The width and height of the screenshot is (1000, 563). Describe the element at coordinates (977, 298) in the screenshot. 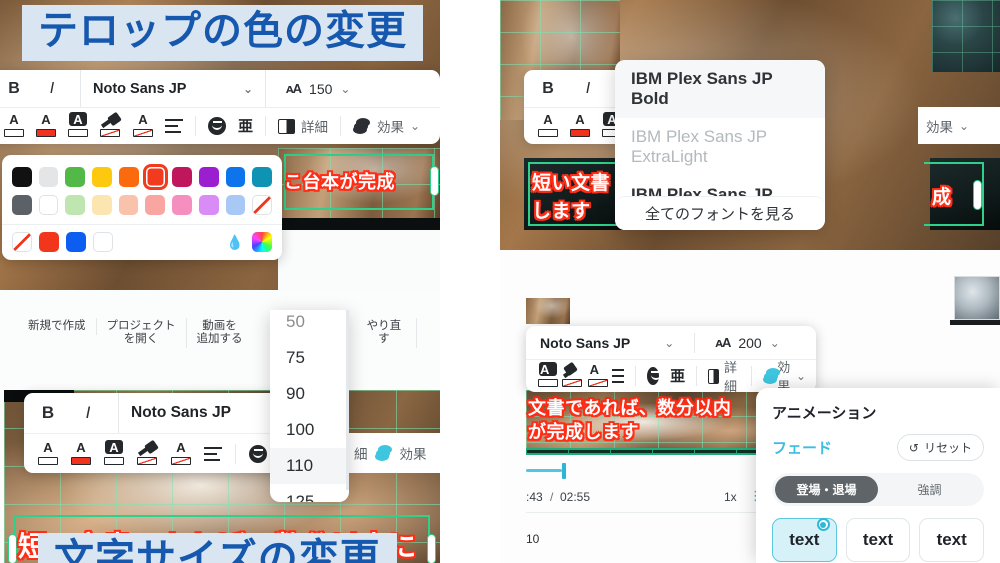

I see `media-thumbnail` at that location.